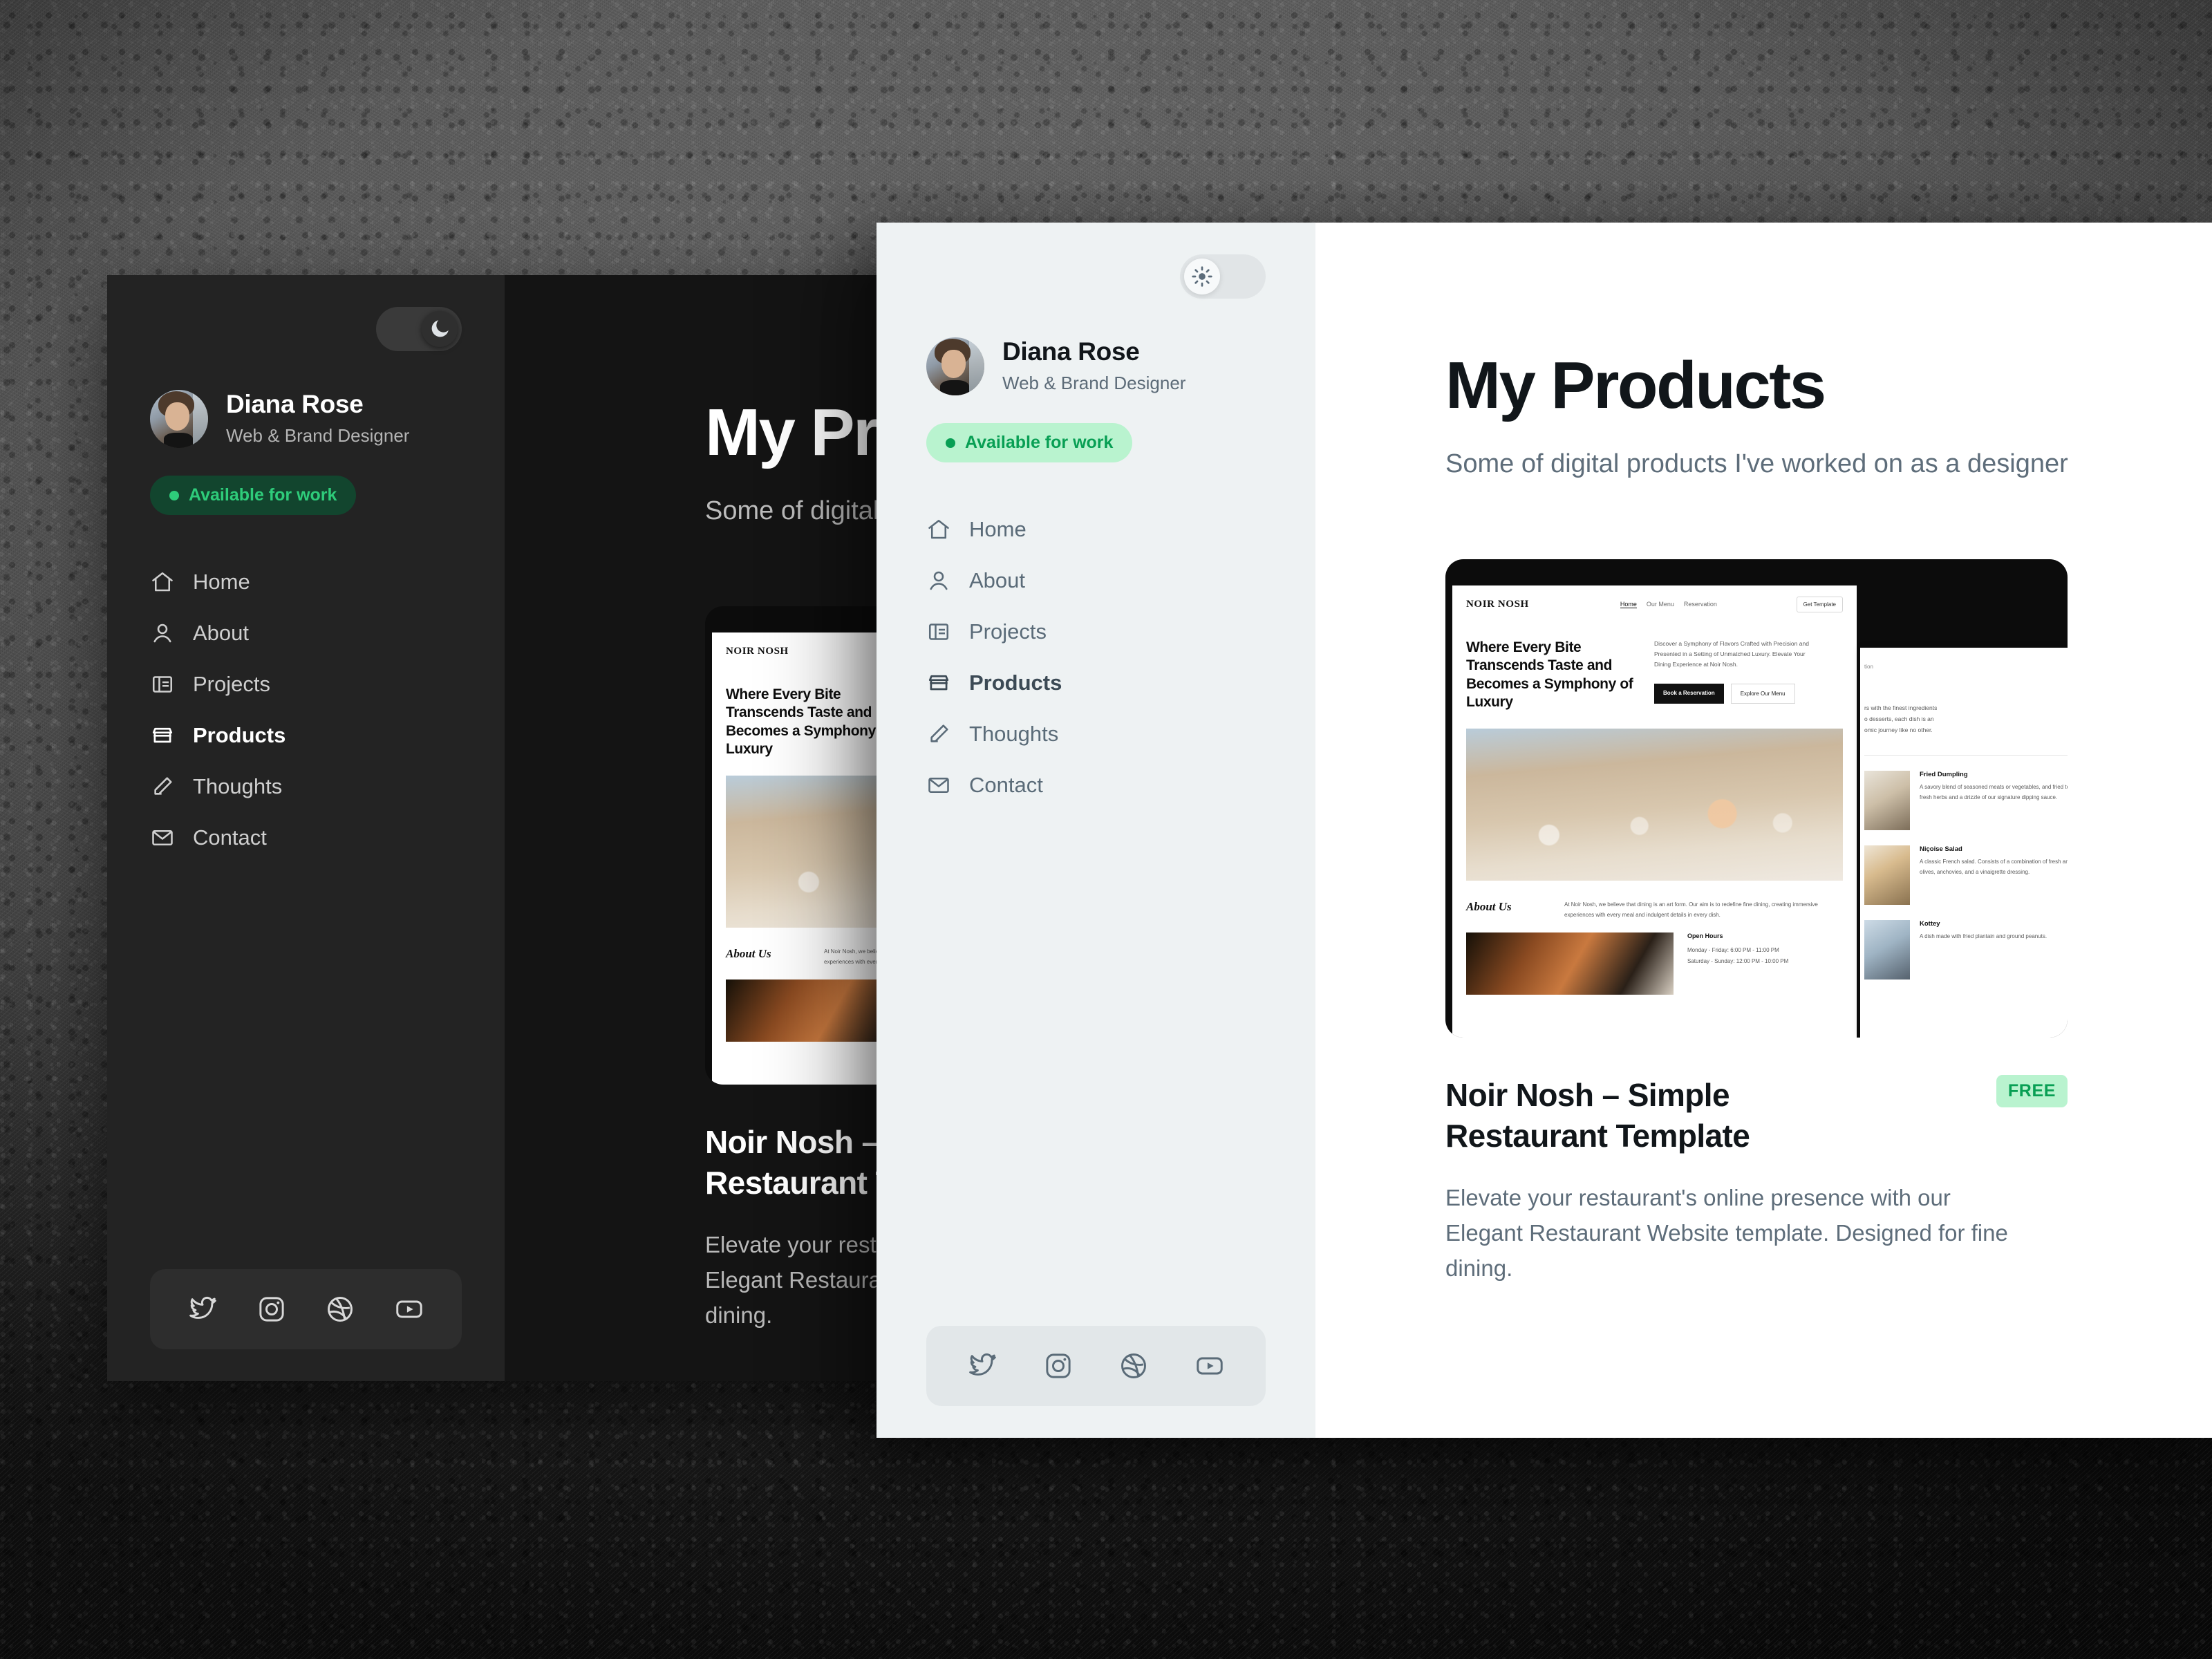 Image resolution: width=2212 pixels, height=1659 pixels. What do you see at coordinates (1635, 385) in the screenshot?
I see `page-title: My Products` at bounding box center [1635, 385].